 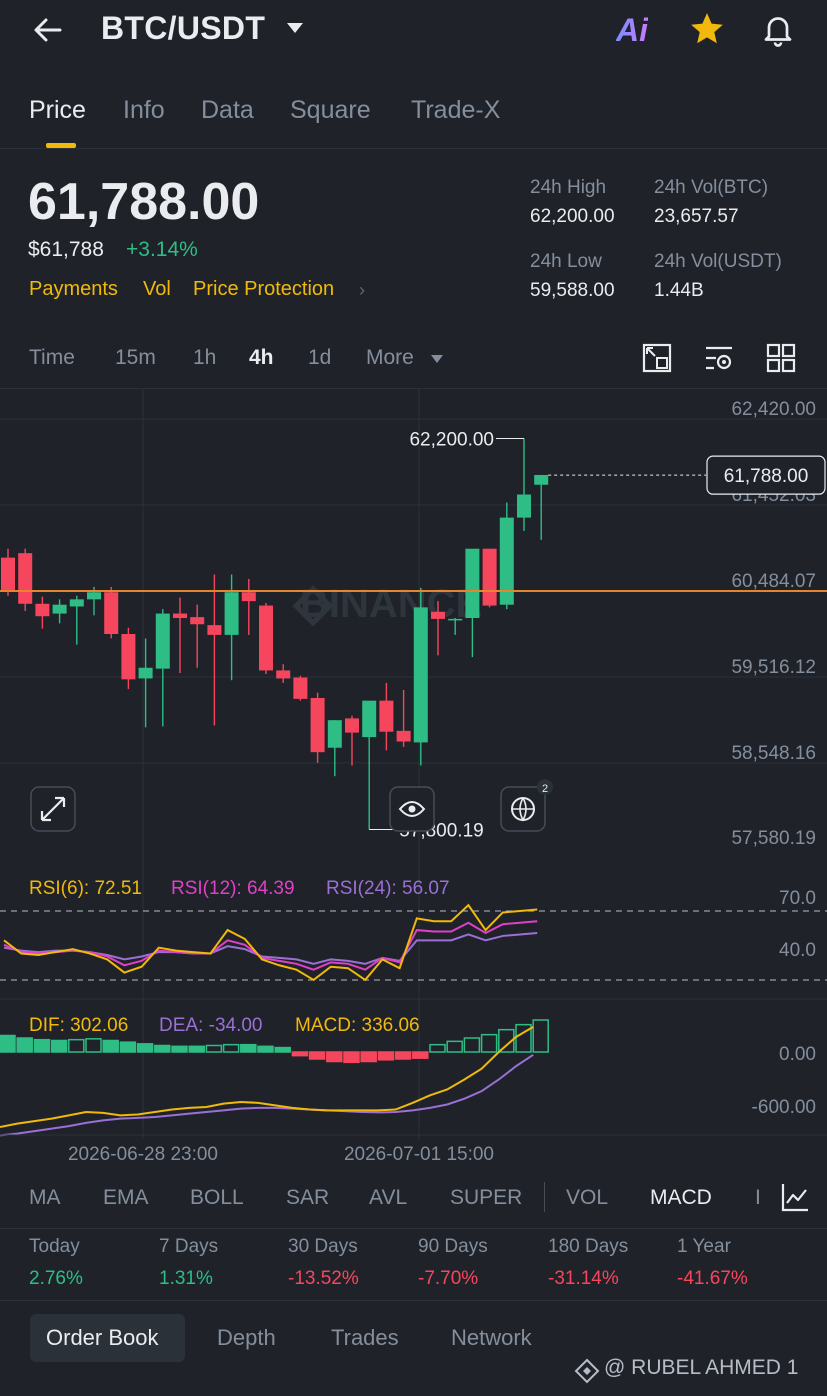 What do you see at coordinates (54, 1246) in the screenshot?
I see `perf-label: Today` at bounding box center [54, 1246].